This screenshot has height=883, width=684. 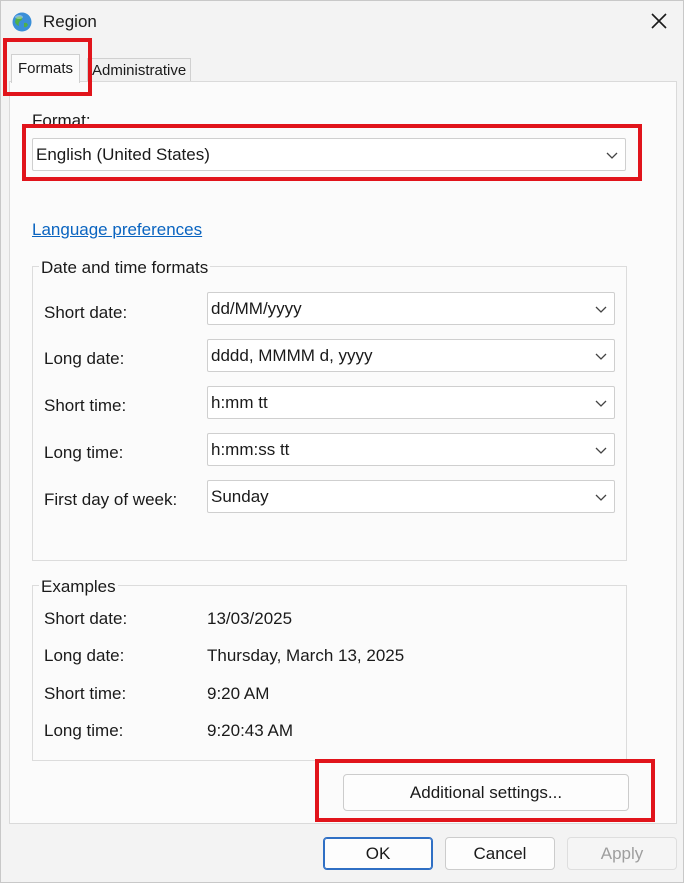 I want to click on example-short-time-label: Short time:, so click(x=85, y=693).